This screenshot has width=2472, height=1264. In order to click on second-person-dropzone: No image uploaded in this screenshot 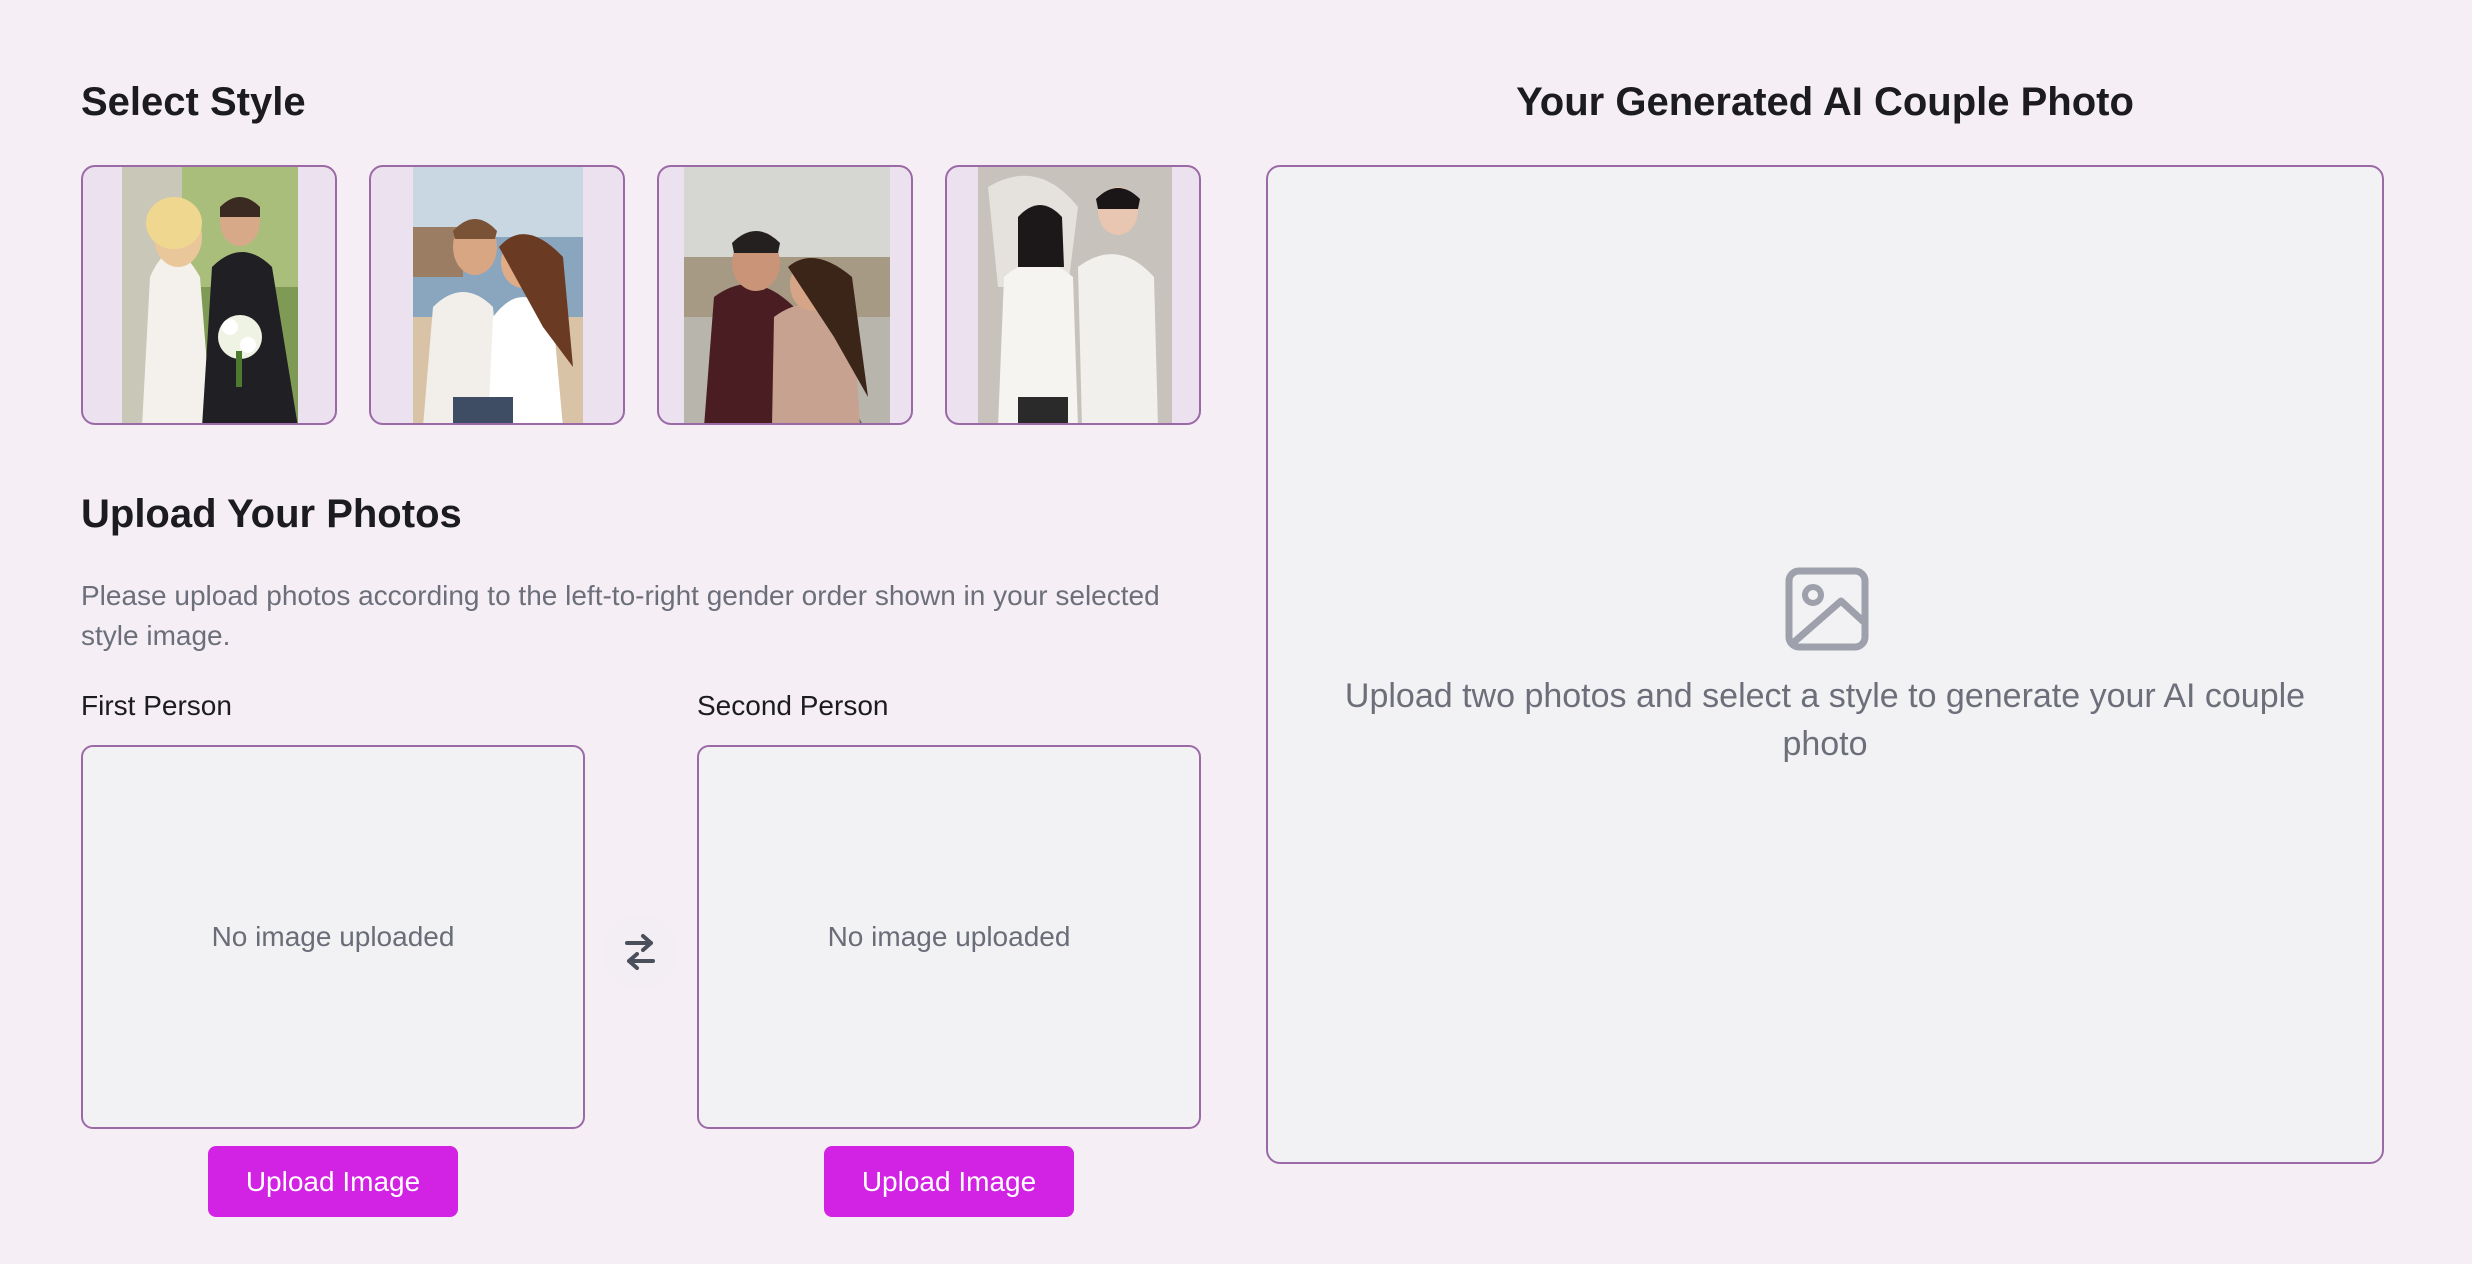, I will do `click(949, 937)`.